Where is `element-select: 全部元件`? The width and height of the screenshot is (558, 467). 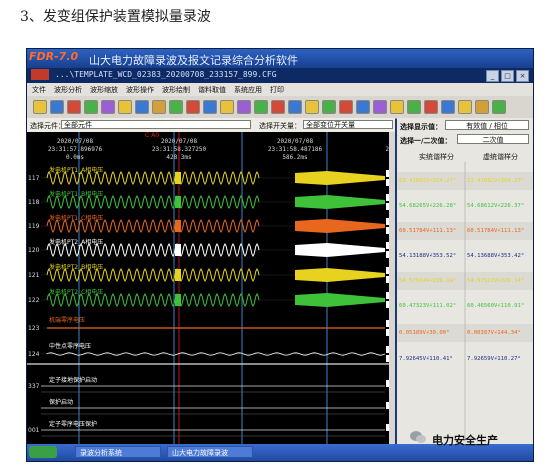 element-select: 全部元件 is located at coordinates (156, 124).